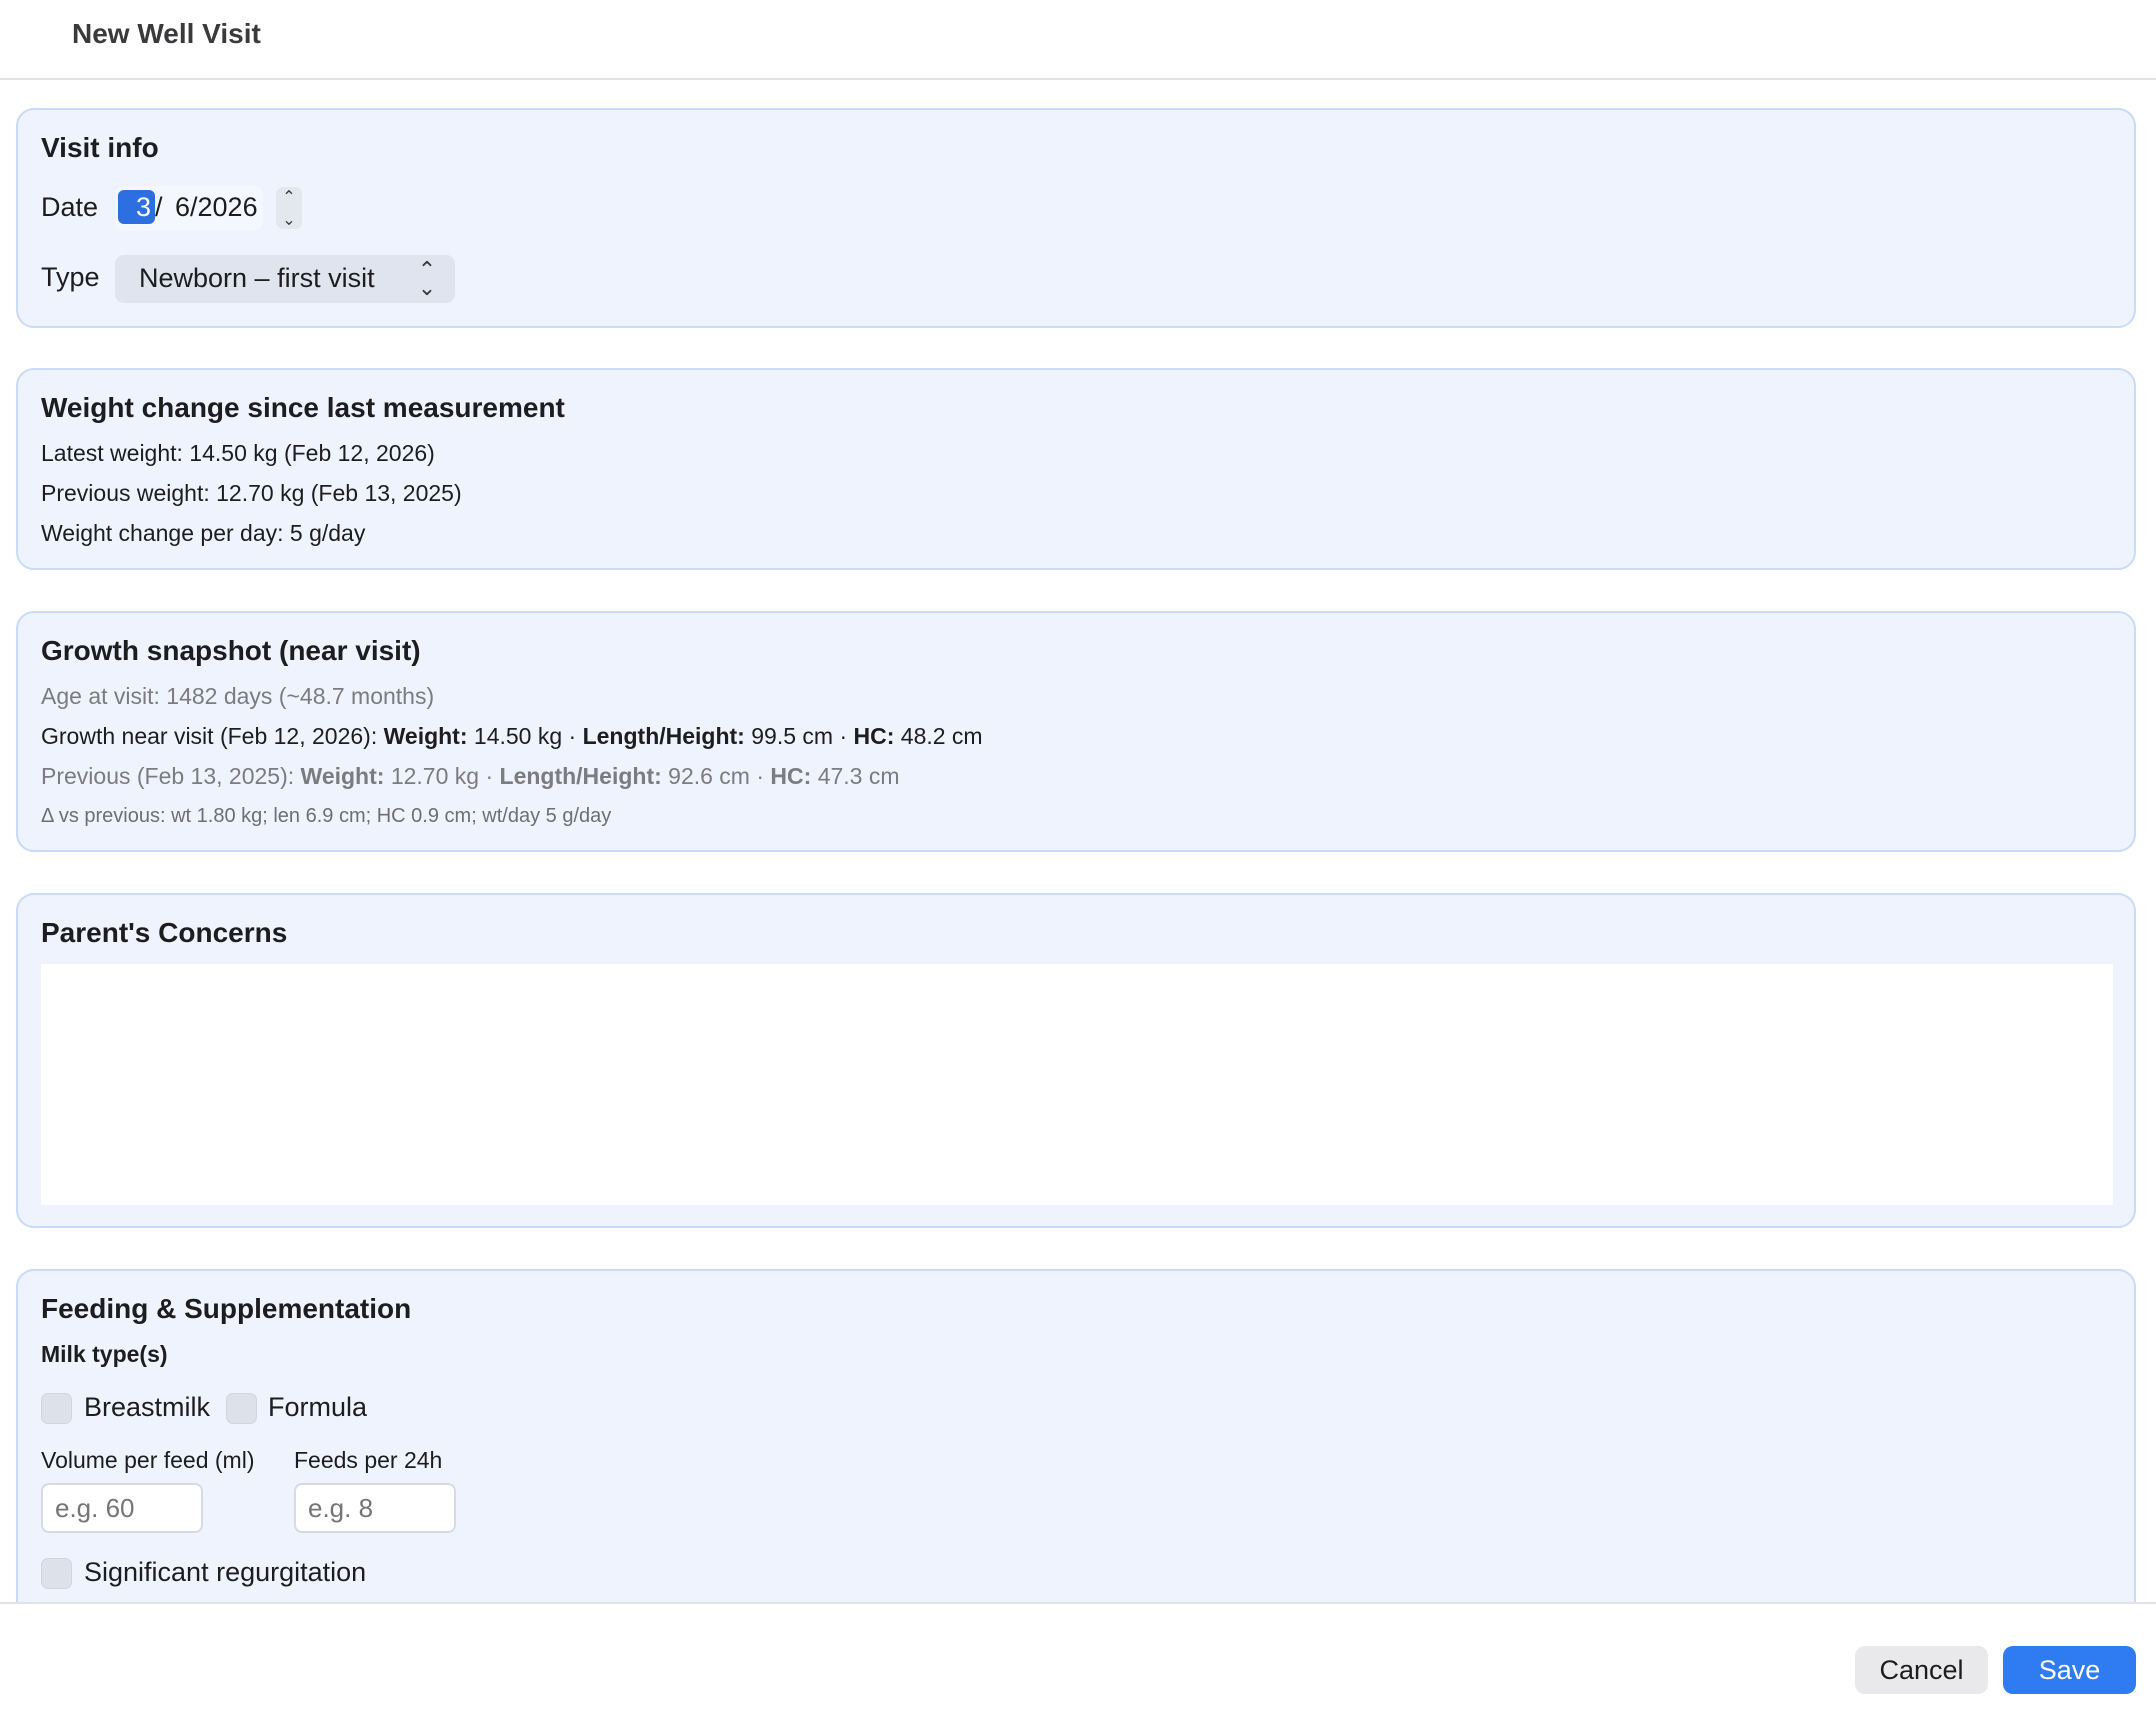 This screenshot has width=2156, height=1720. What do you see at coordinates (442, 776) in the screenshot?
I see `prev-weight-value: 12.70 kg ·` at bounding box center [442, 776].